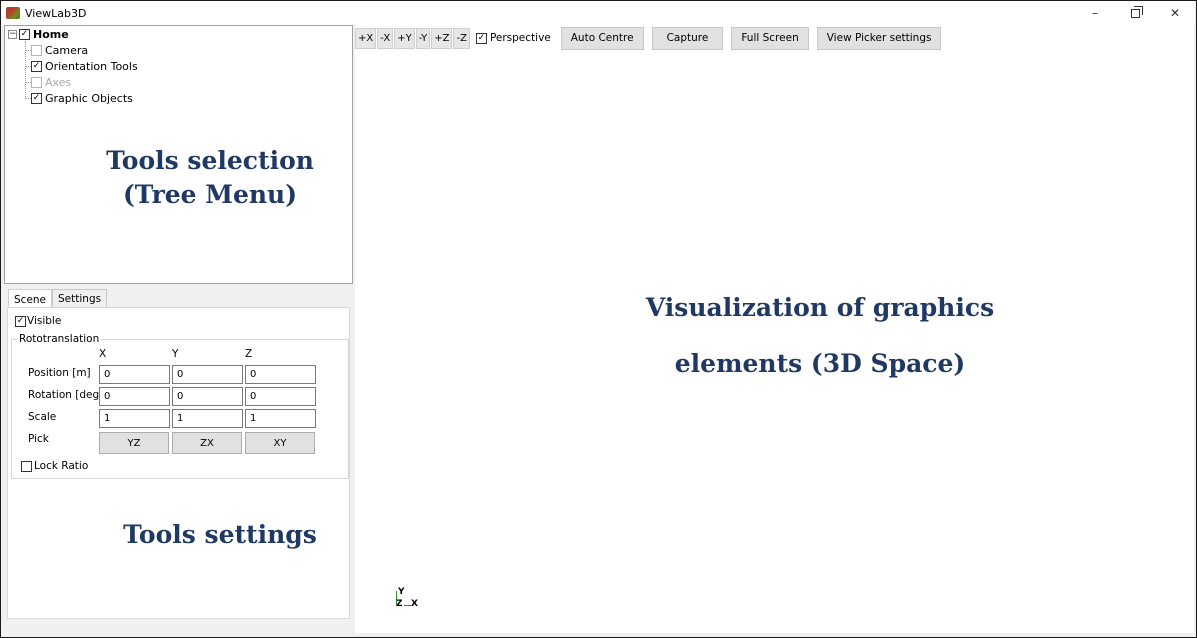 The width and height of the screenshot is (1197, 638). I want to click on capture-button: Capture, so click(687, 38).